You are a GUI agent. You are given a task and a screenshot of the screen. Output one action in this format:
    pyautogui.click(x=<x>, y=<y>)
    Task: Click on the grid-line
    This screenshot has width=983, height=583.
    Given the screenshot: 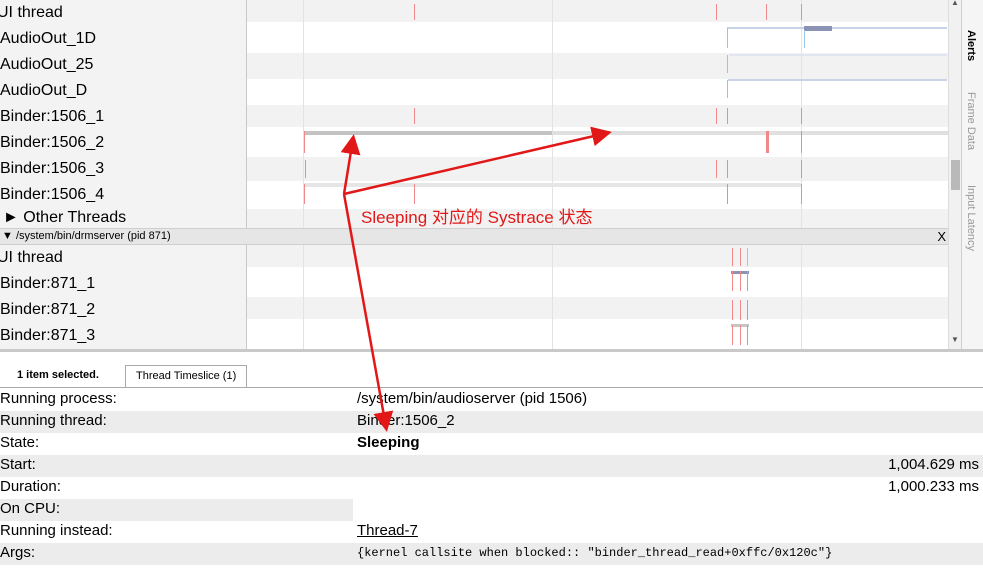 What is the action you would take?
    pyautogui.click(x=552, y=174)
    